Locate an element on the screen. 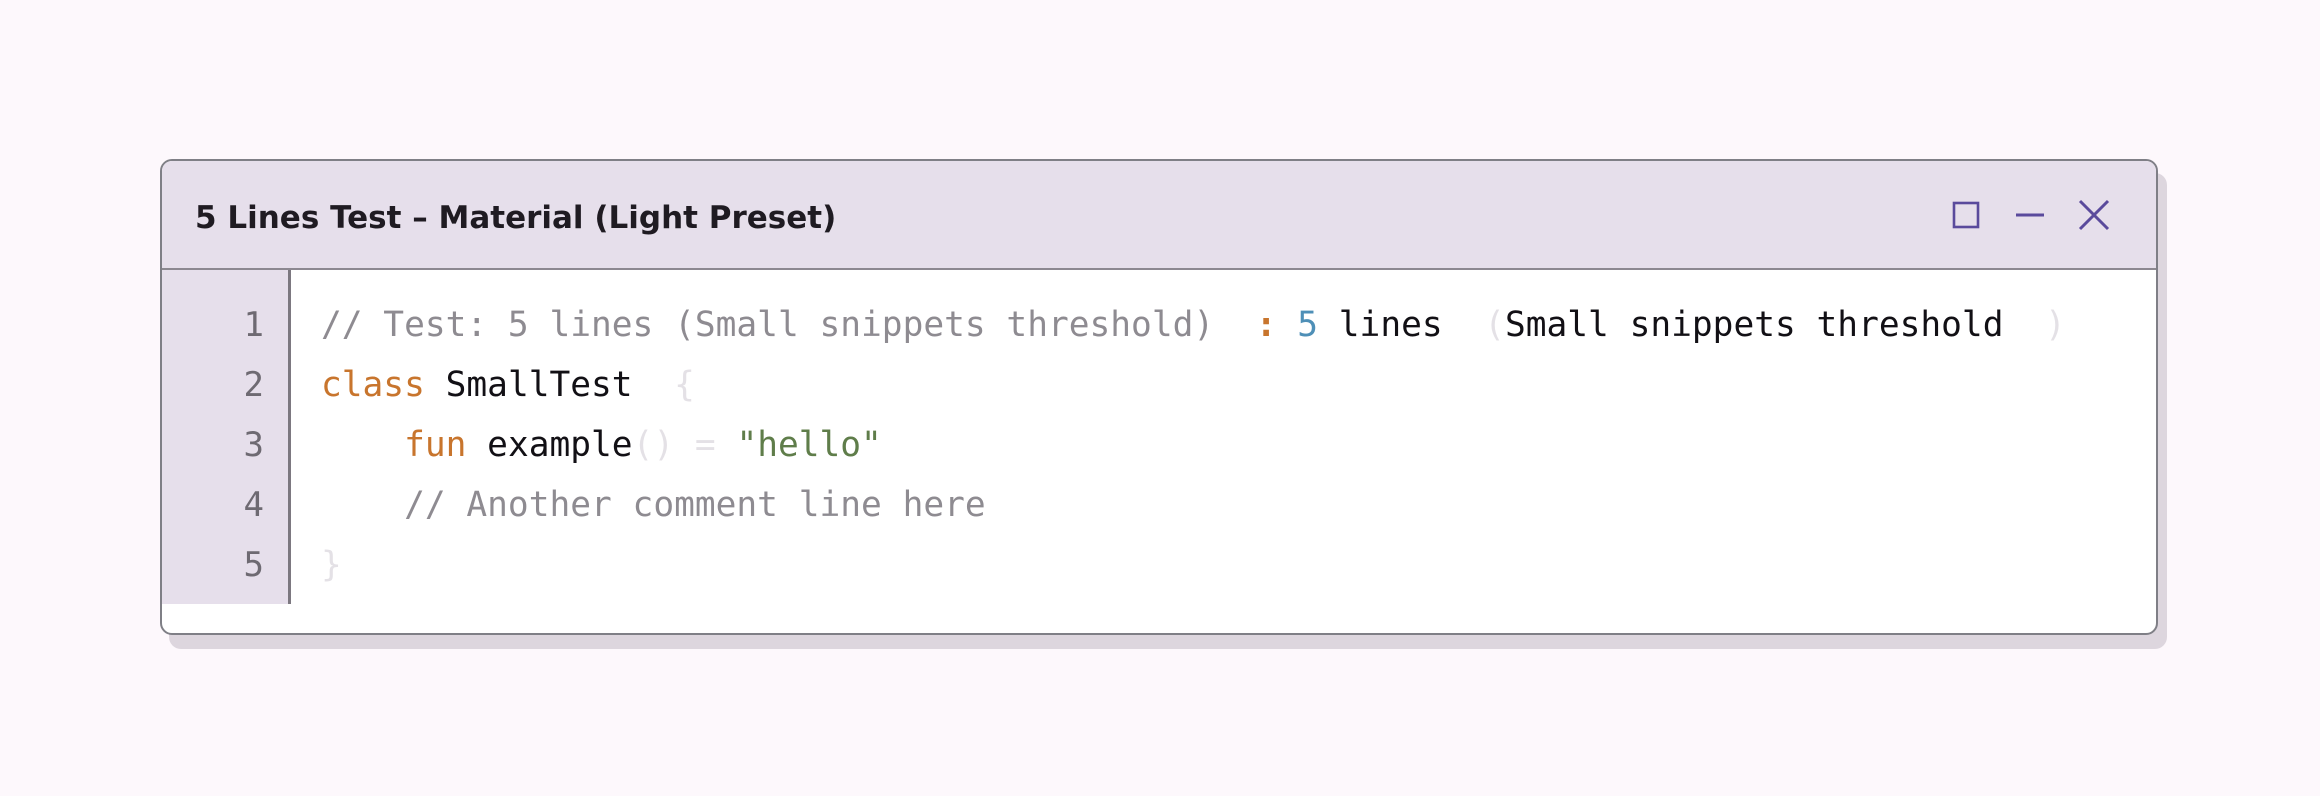 The image size is (2320, 796). code-token-punct: () = is located at coordinates (684, 445).